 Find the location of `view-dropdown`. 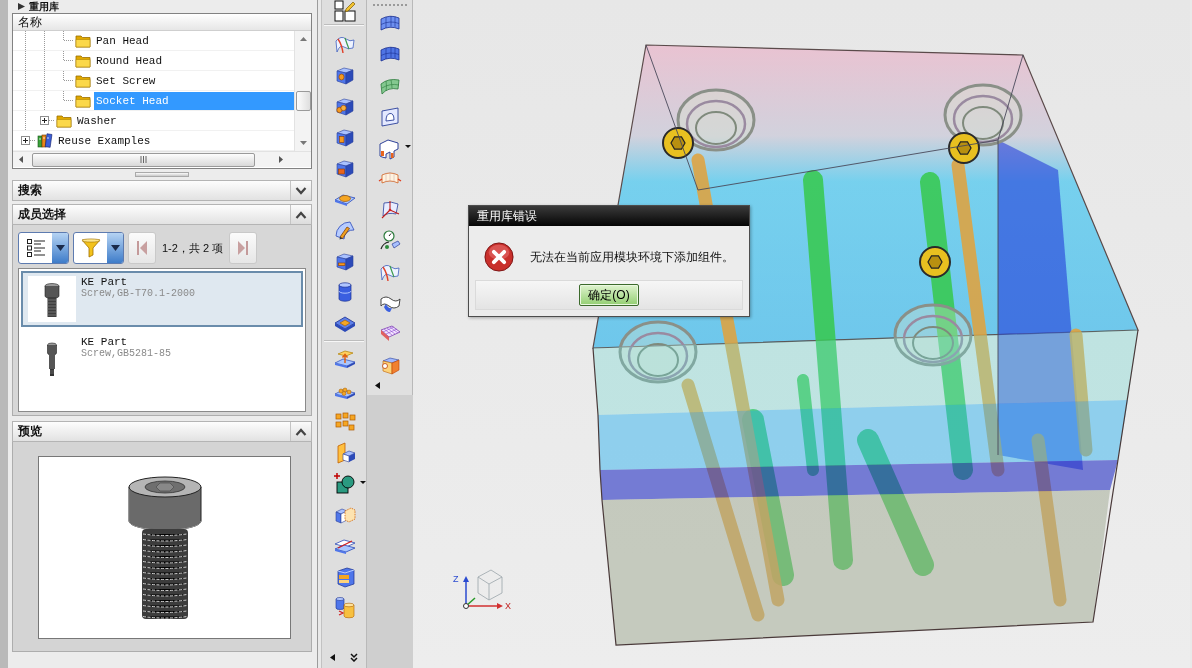

view-dropdown is located at coordinates (43, 248).